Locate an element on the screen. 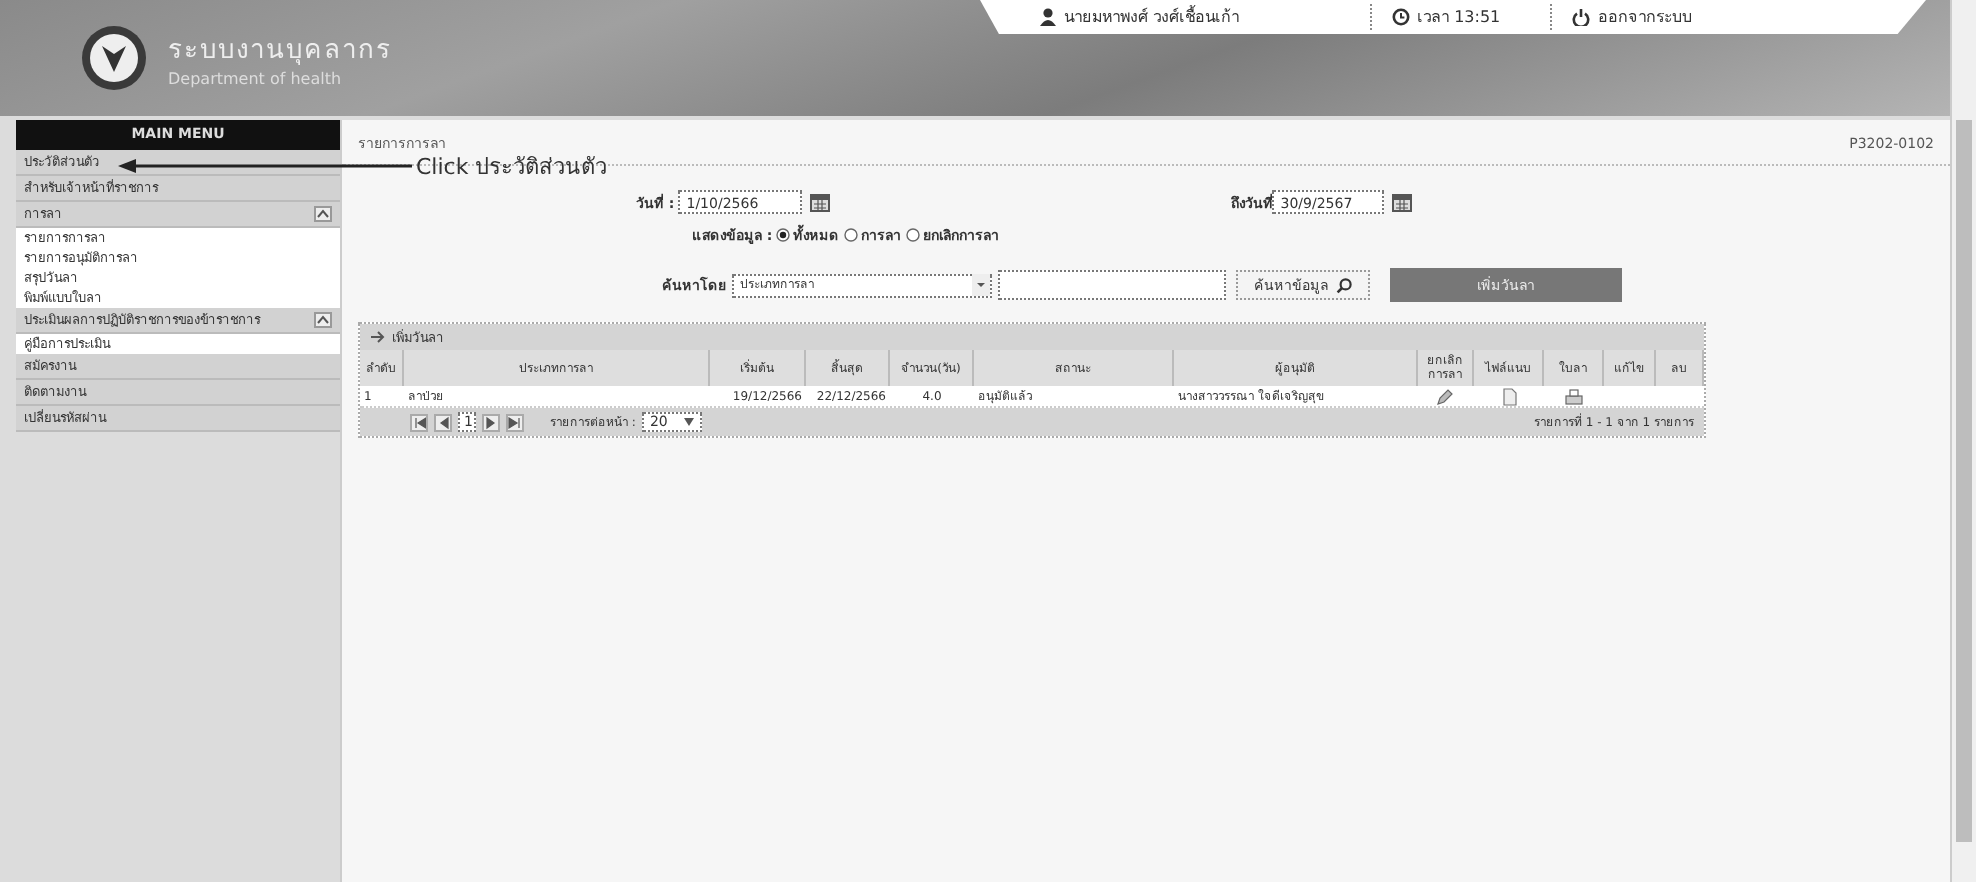 This screenshot has height=882, width=1976. last-page-button is located at coordinates (515, 422).